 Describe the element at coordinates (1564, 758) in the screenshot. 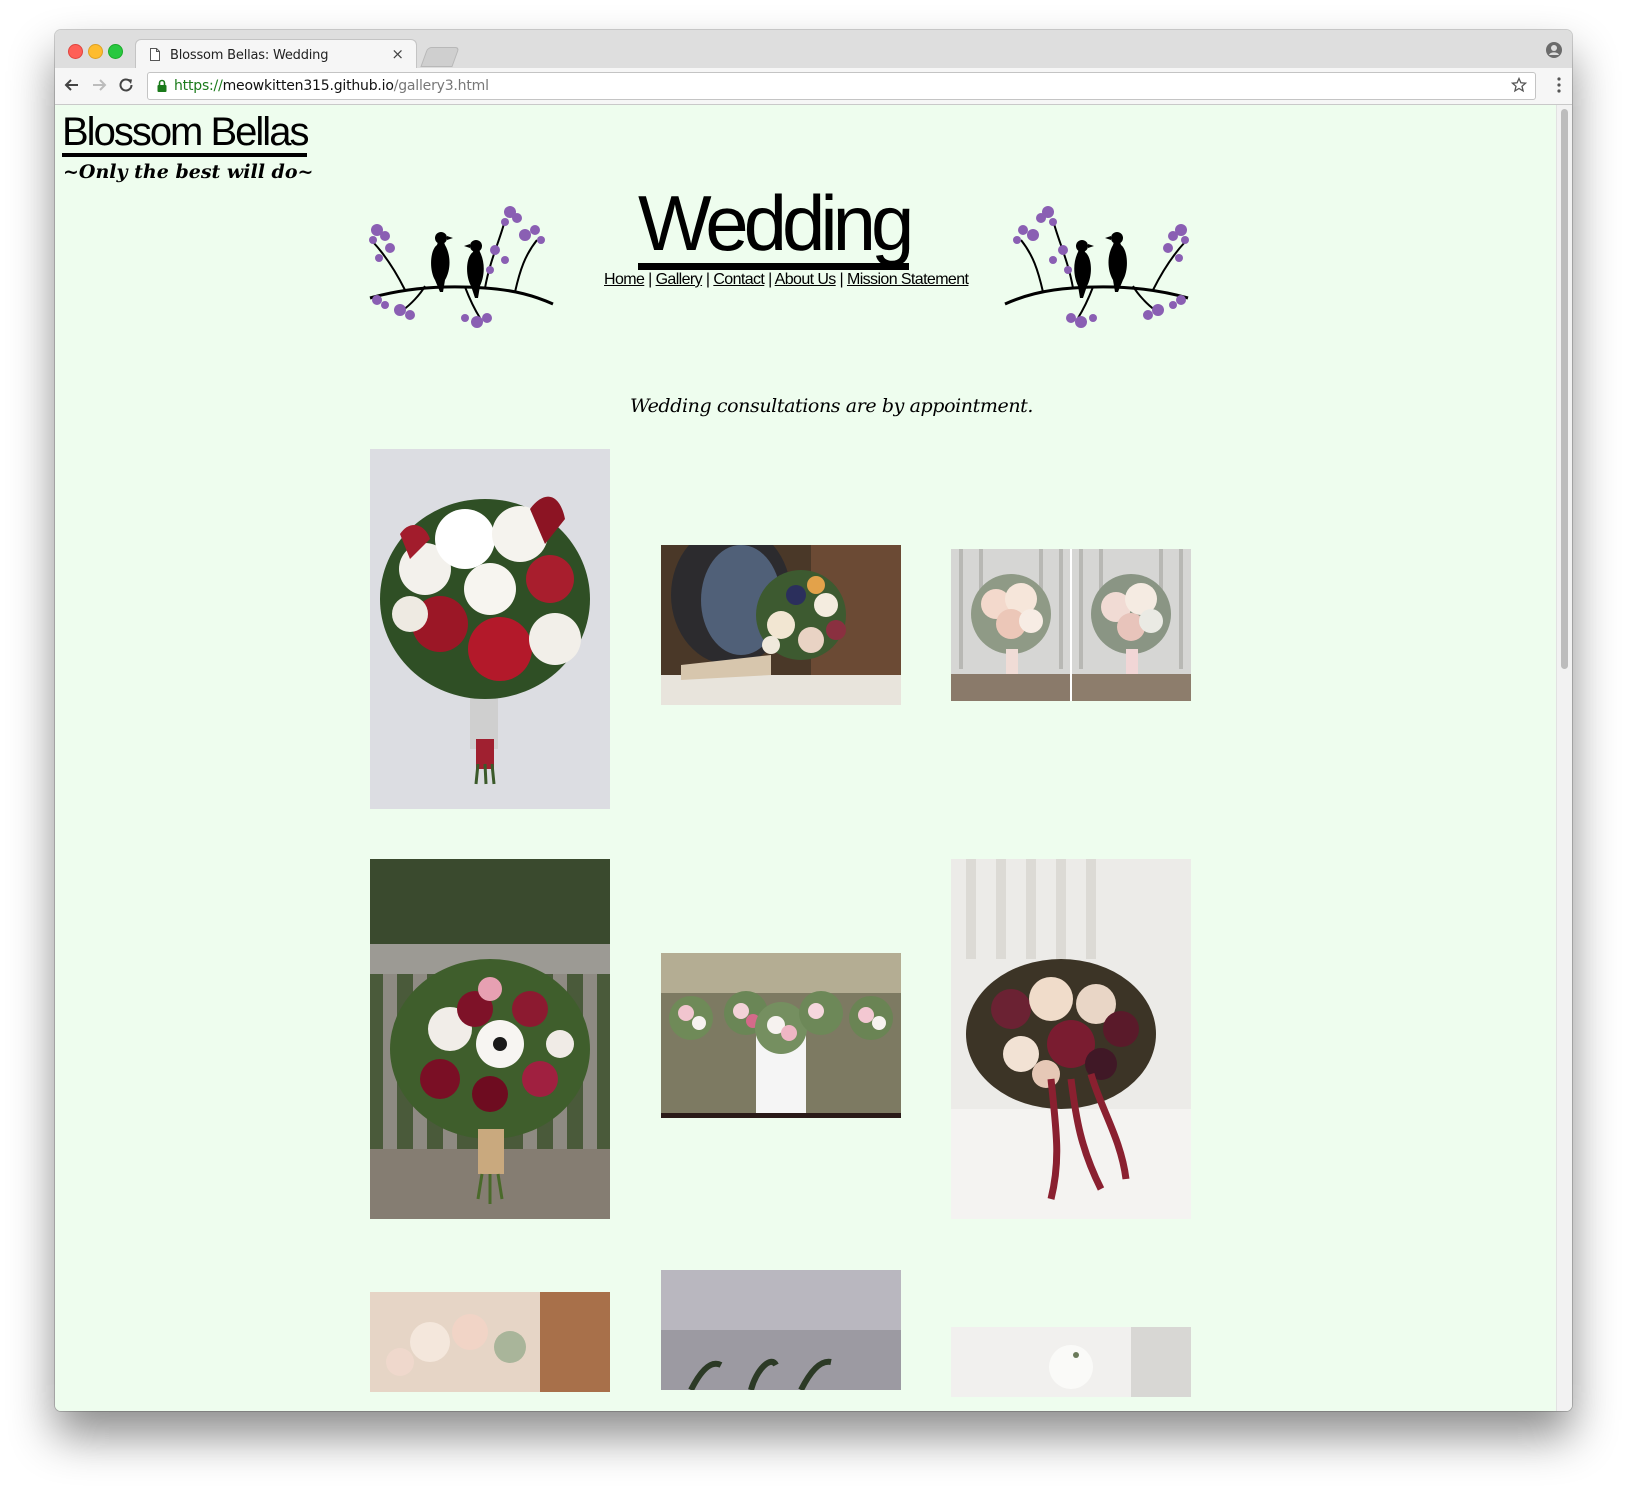

I see `page-scrollbar` at that location.